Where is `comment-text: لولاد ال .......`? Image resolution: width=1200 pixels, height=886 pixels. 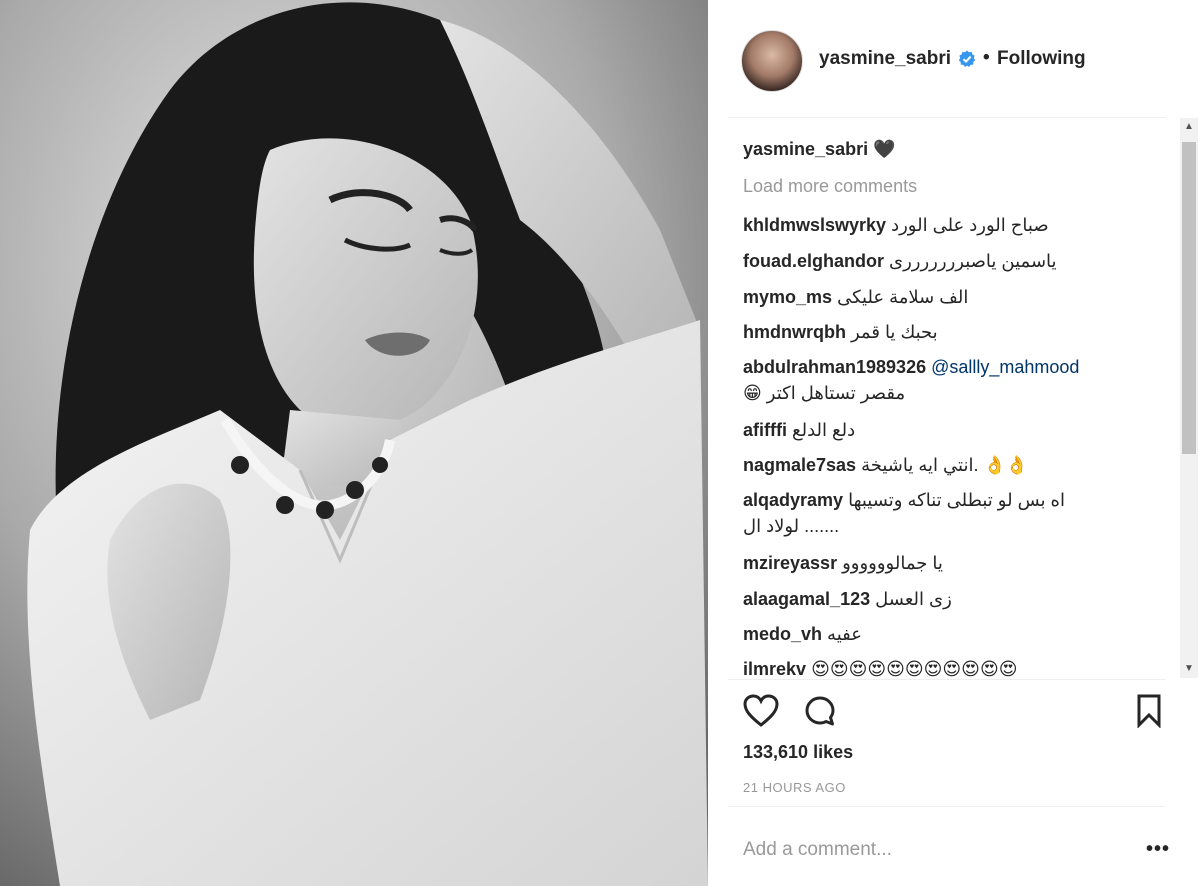 comment-text: لولاد ال ....... is located at coordinates (791, 526).